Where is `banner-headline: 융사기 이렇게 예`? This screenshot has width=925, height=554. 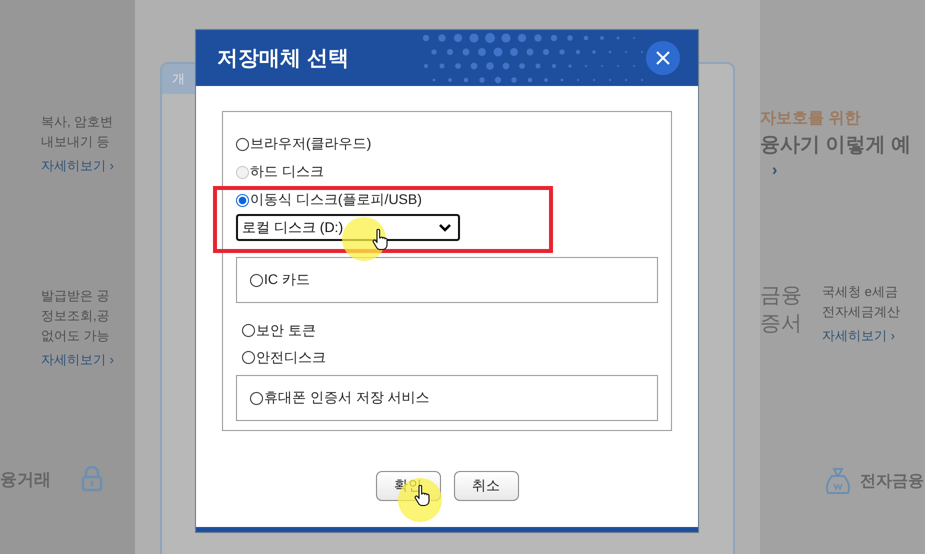 banner-headline: 융사기 이렇게 예 is located at coordinates (836, 145).